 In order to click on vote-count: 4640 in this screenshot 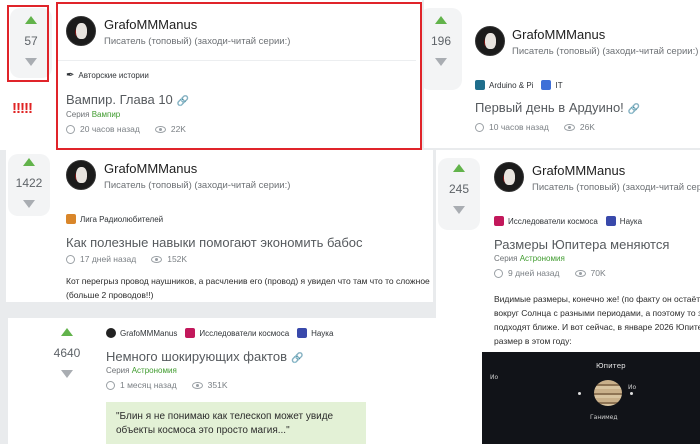, I will do `click(67, 353)`.